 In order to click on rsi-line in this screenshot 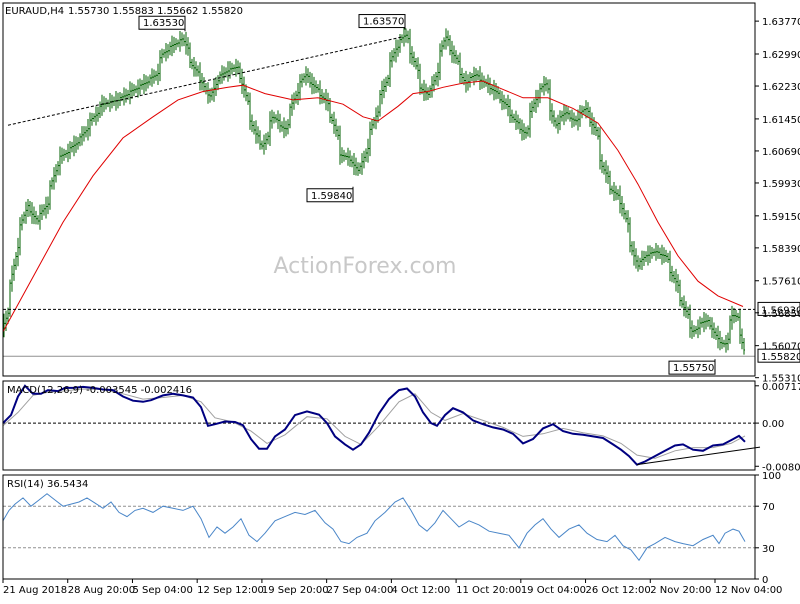, I will do `click(374, 527)`.